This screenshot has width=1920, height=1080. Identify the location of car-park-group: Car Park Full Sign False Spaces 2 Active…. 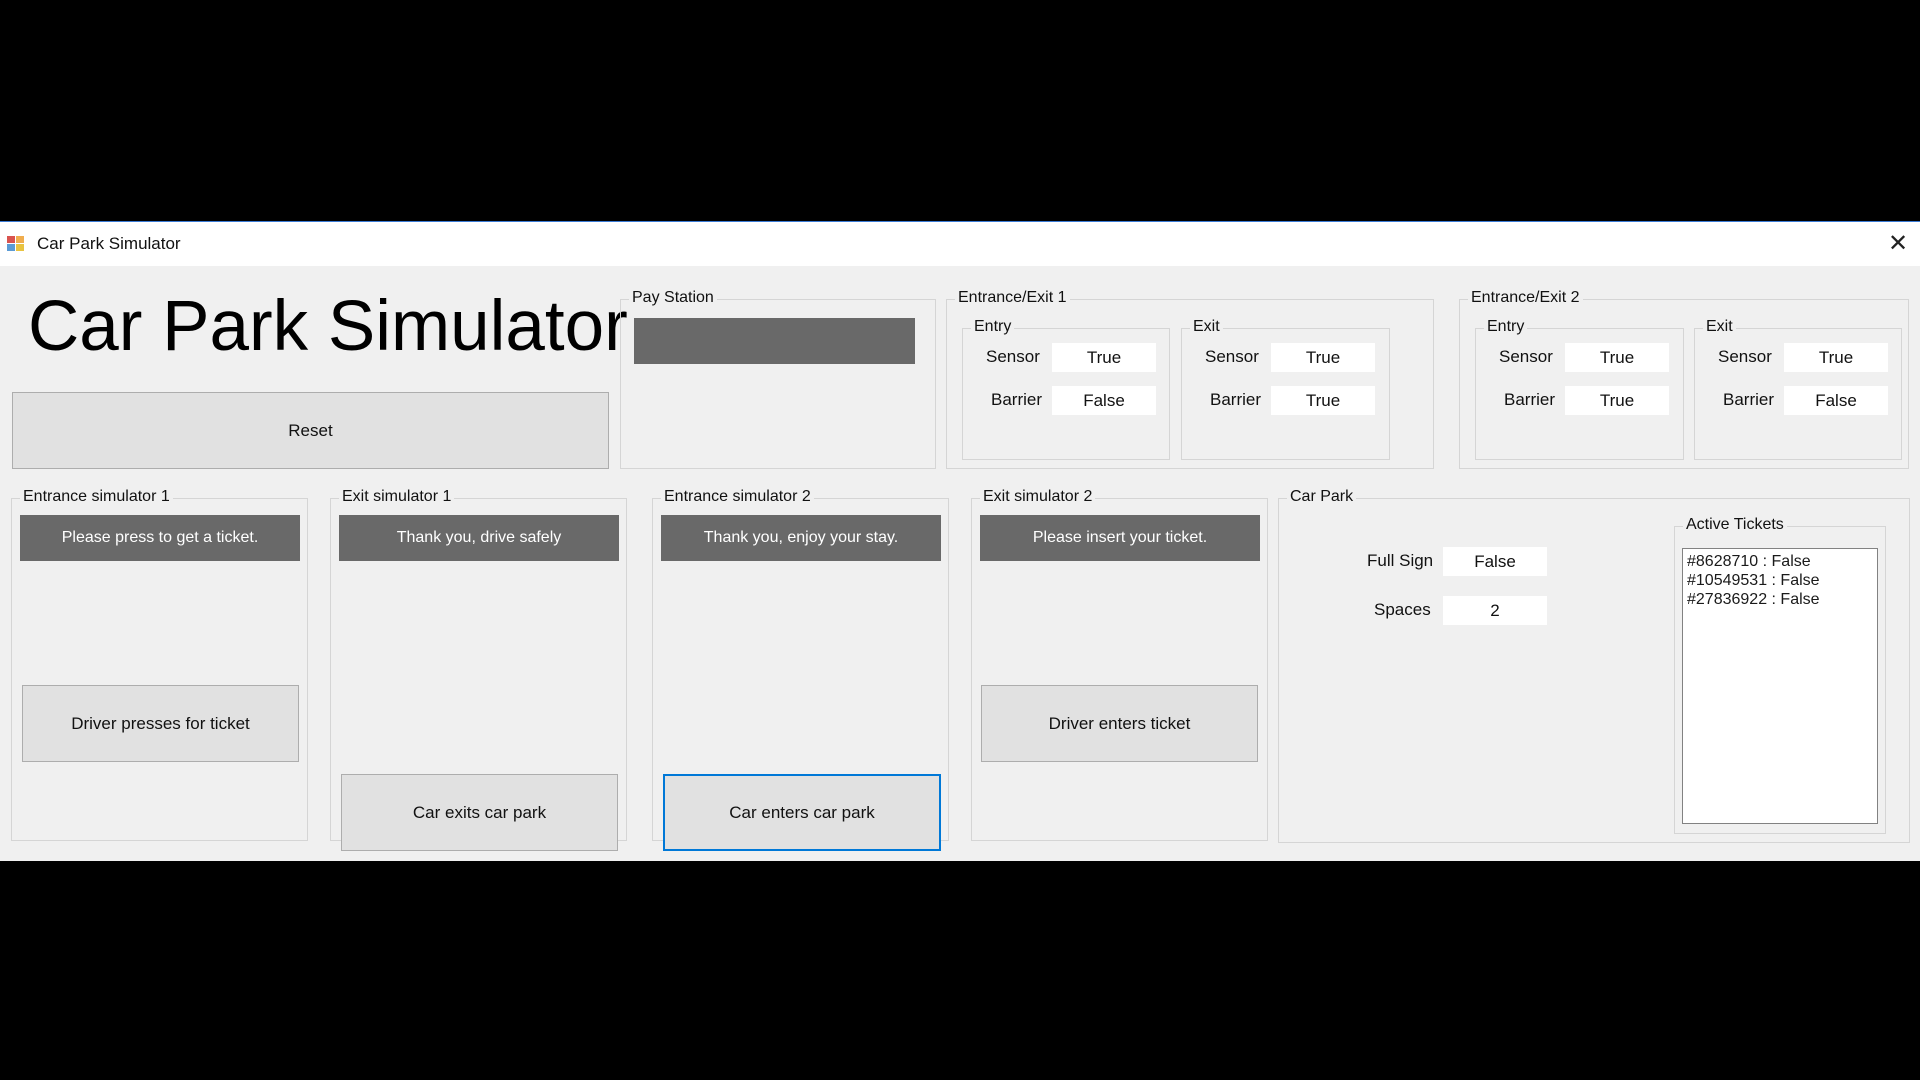
(1594, 665).